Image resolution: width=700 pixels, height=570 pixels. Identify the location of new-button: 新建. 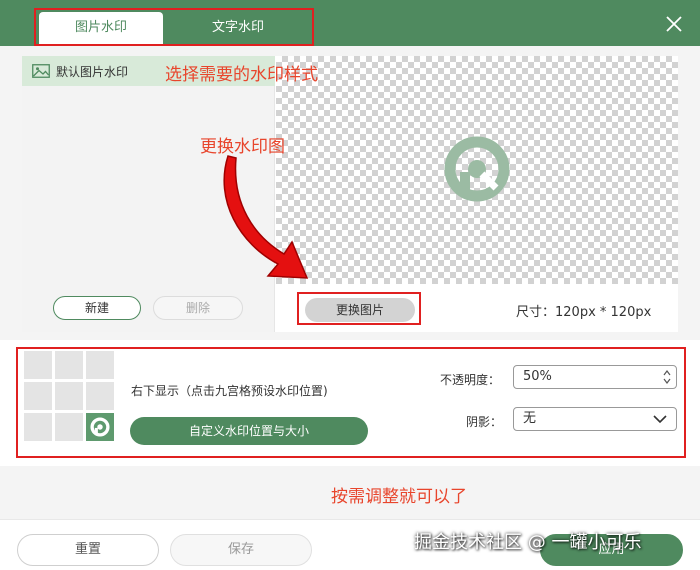
(97, 308).